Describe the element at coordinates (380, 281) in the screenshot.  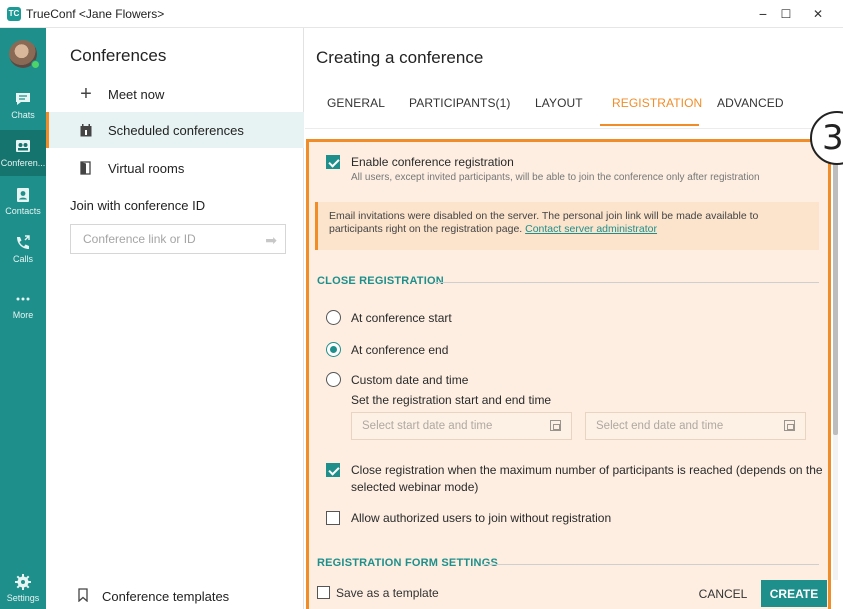
I see `close-registration-heading: CLOSE REGISTRATION` at that location.